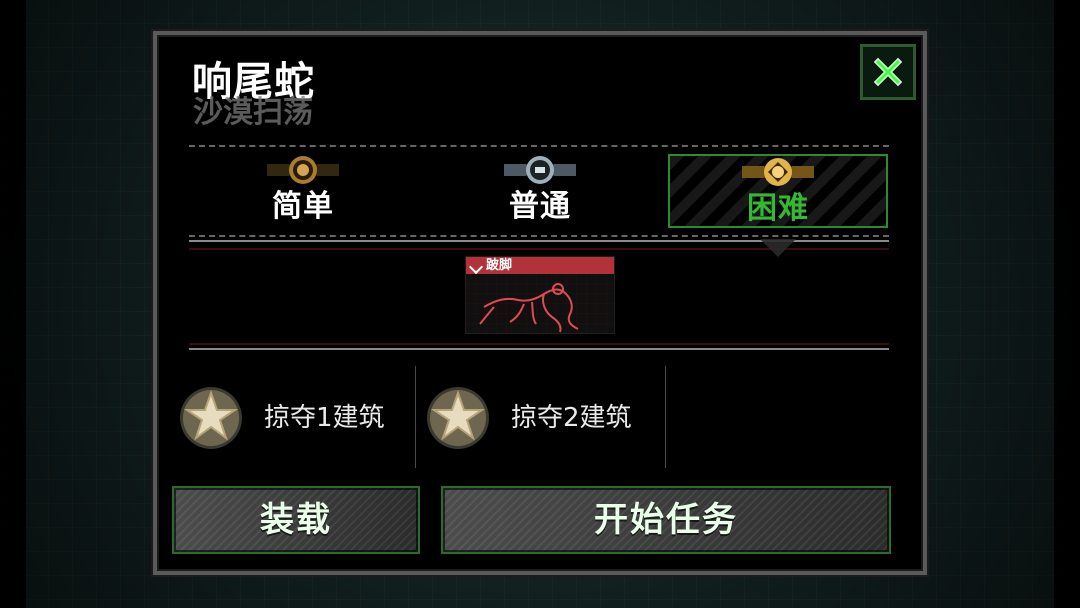 The height and width of the screenshot is (608, 1080). Describe the element at coordinates (1067, 304) in the screenshot. I see `right-letterbox` at that location.